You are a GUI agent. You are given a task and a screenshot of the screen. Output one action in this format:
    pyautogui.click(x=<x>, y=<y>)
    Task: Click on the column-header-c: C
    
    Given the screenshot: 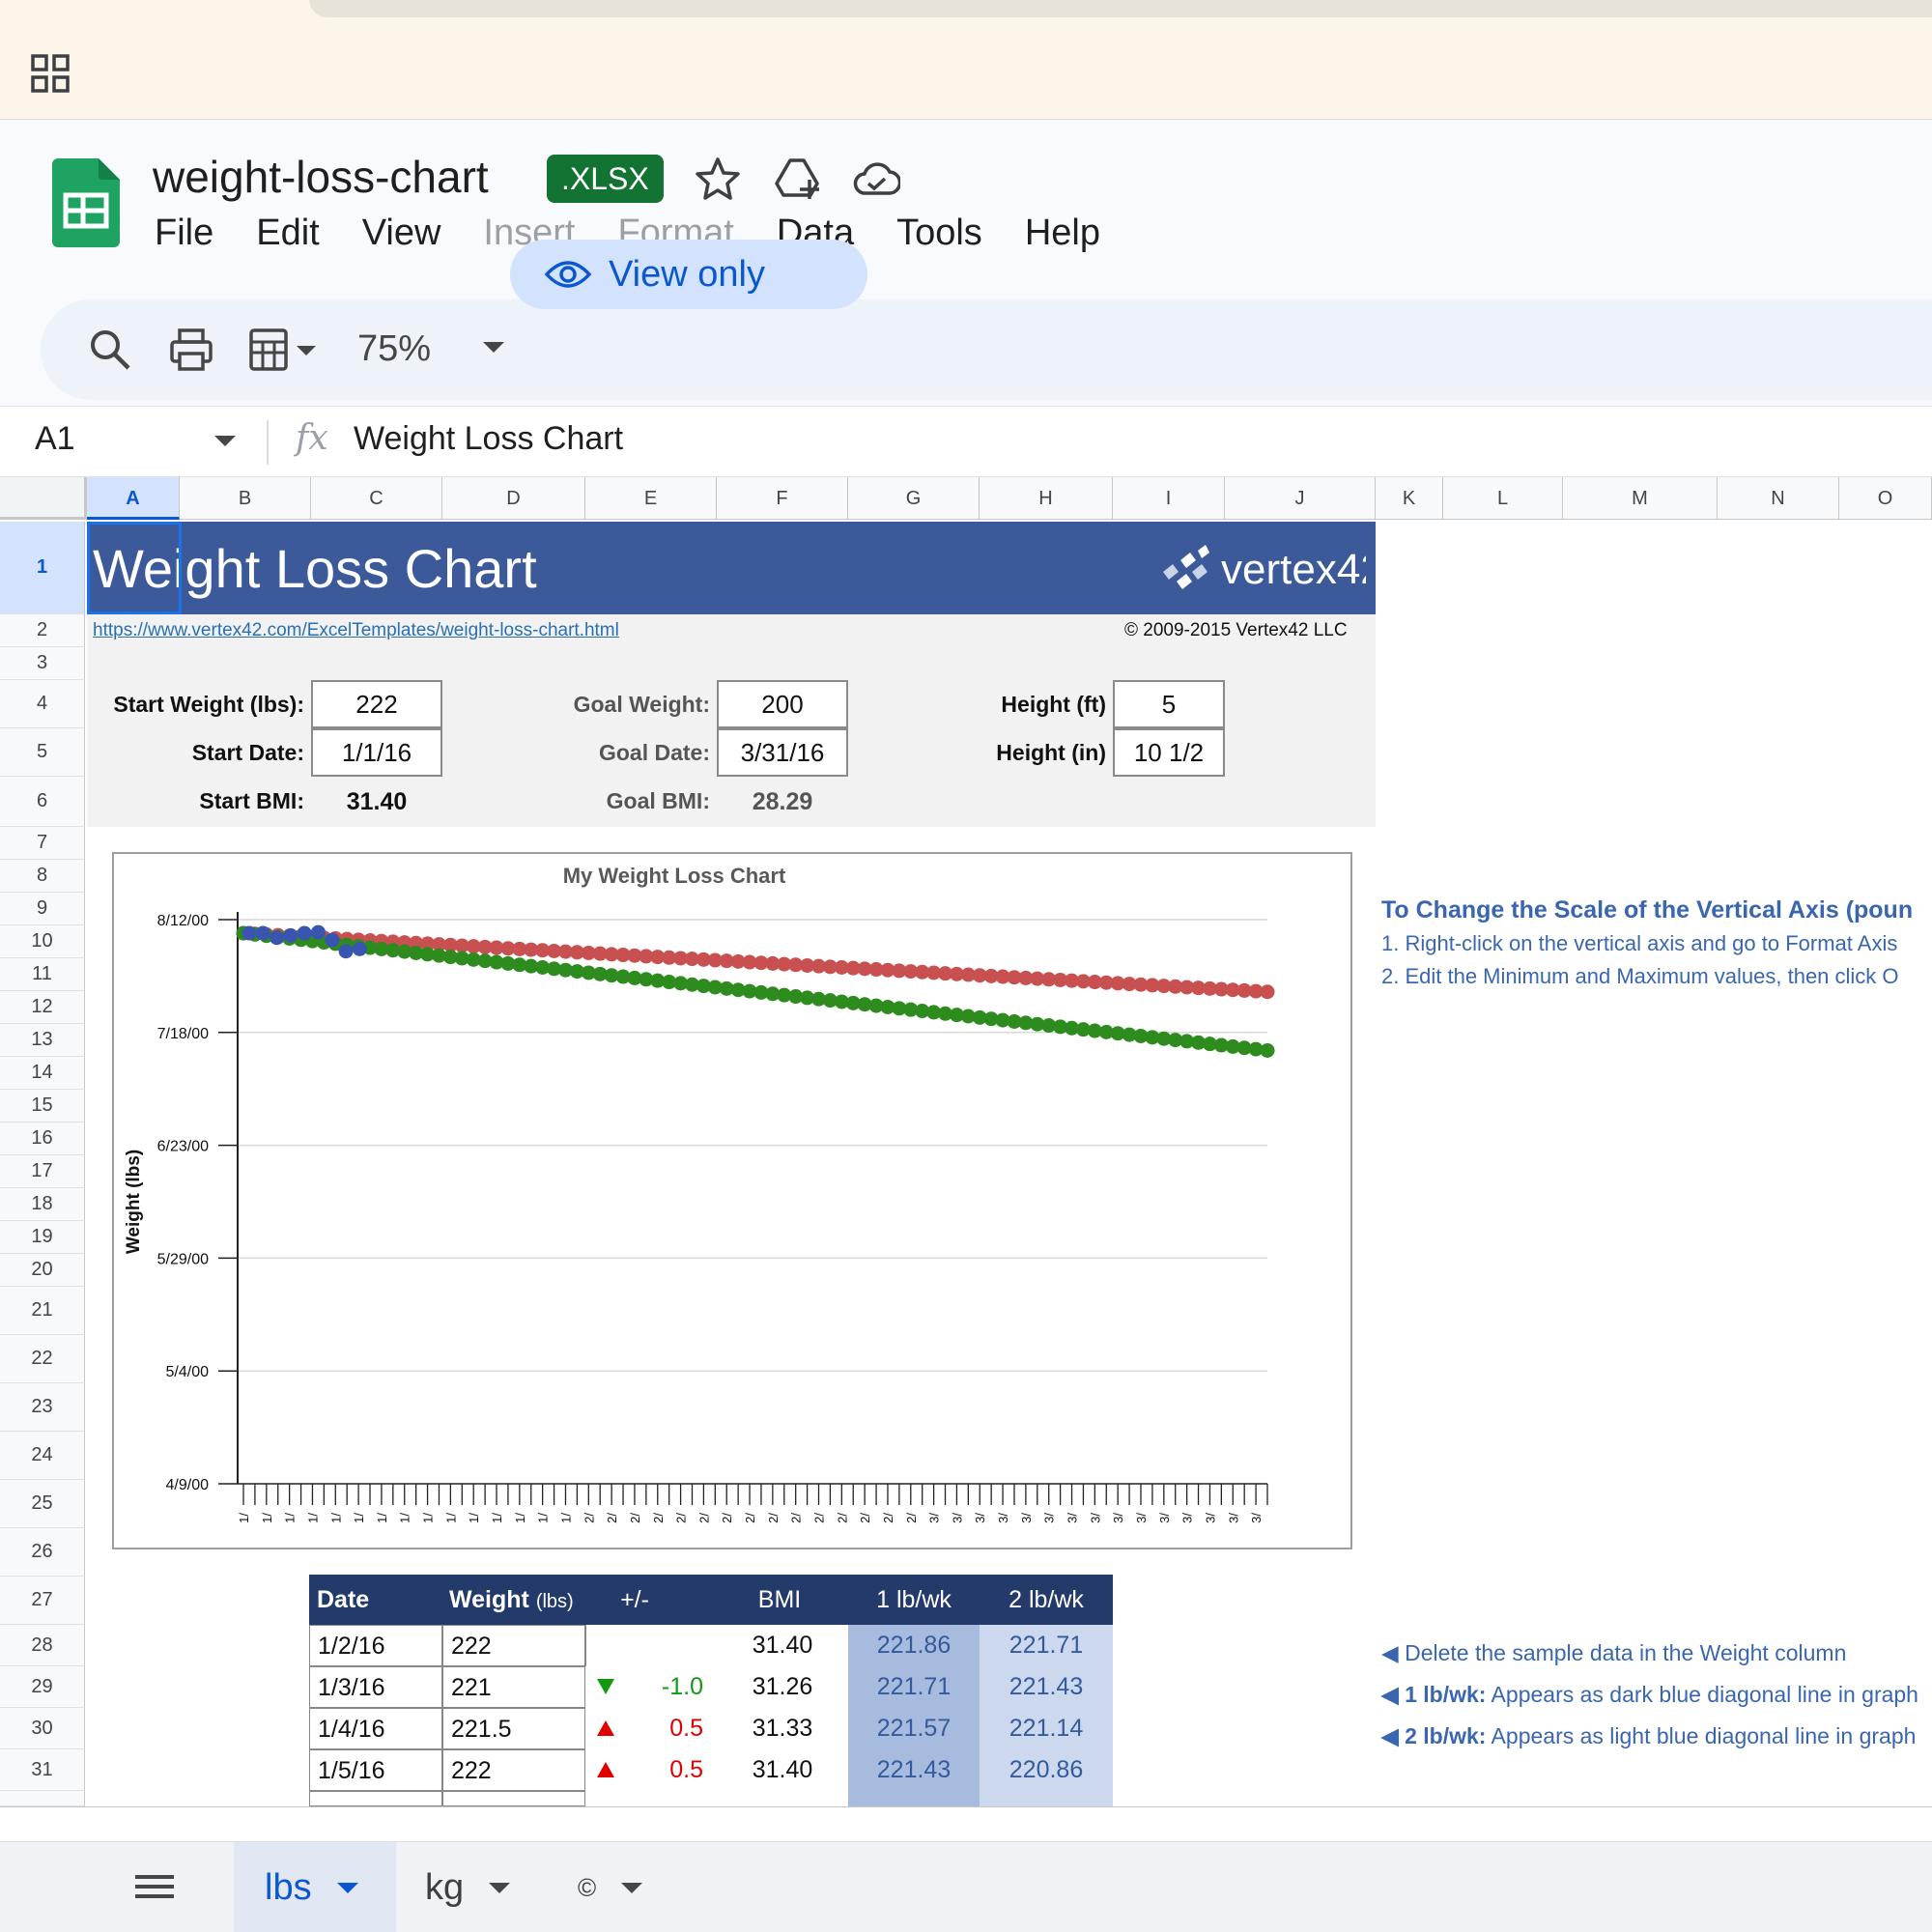 What is the action you would take?
    pyautogui.click(x=376, y=498)
    